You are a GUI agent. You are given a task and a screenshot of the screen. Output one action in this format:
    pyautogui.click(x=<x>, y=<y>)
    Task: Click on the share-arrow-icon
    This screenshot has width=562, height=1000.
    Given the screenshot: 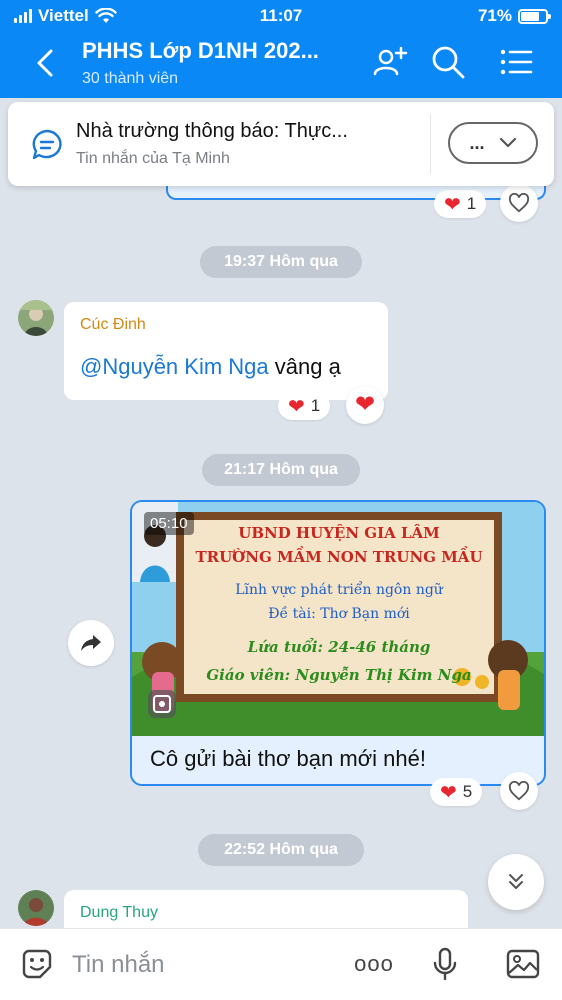 What is the action you would take?
    pyautogui.click(x=91, y=643)
    